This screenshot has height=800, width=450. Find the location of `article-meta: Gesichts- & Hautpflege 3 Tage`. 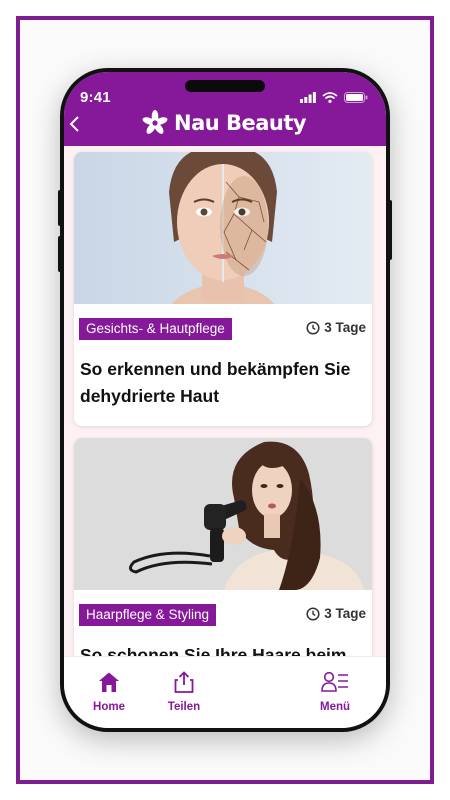

article-meta: Gesichts- & Hautpflege 3 Tage is located at coordinates (222, 329).